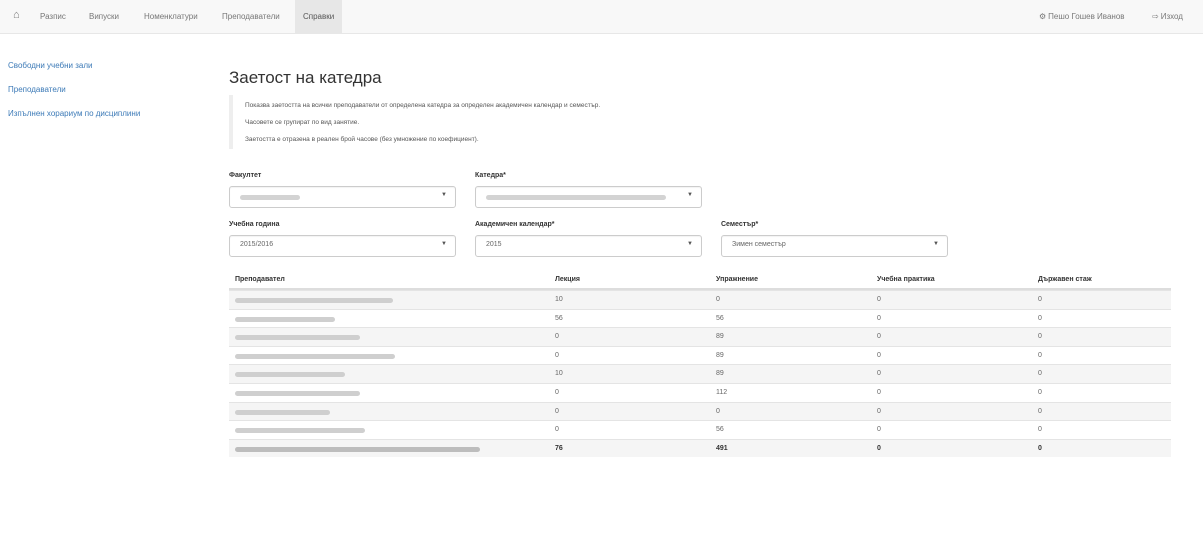 The image size is (1203, 542). I want to click on column-header-exercise: Упражнение, so click(737, 279).